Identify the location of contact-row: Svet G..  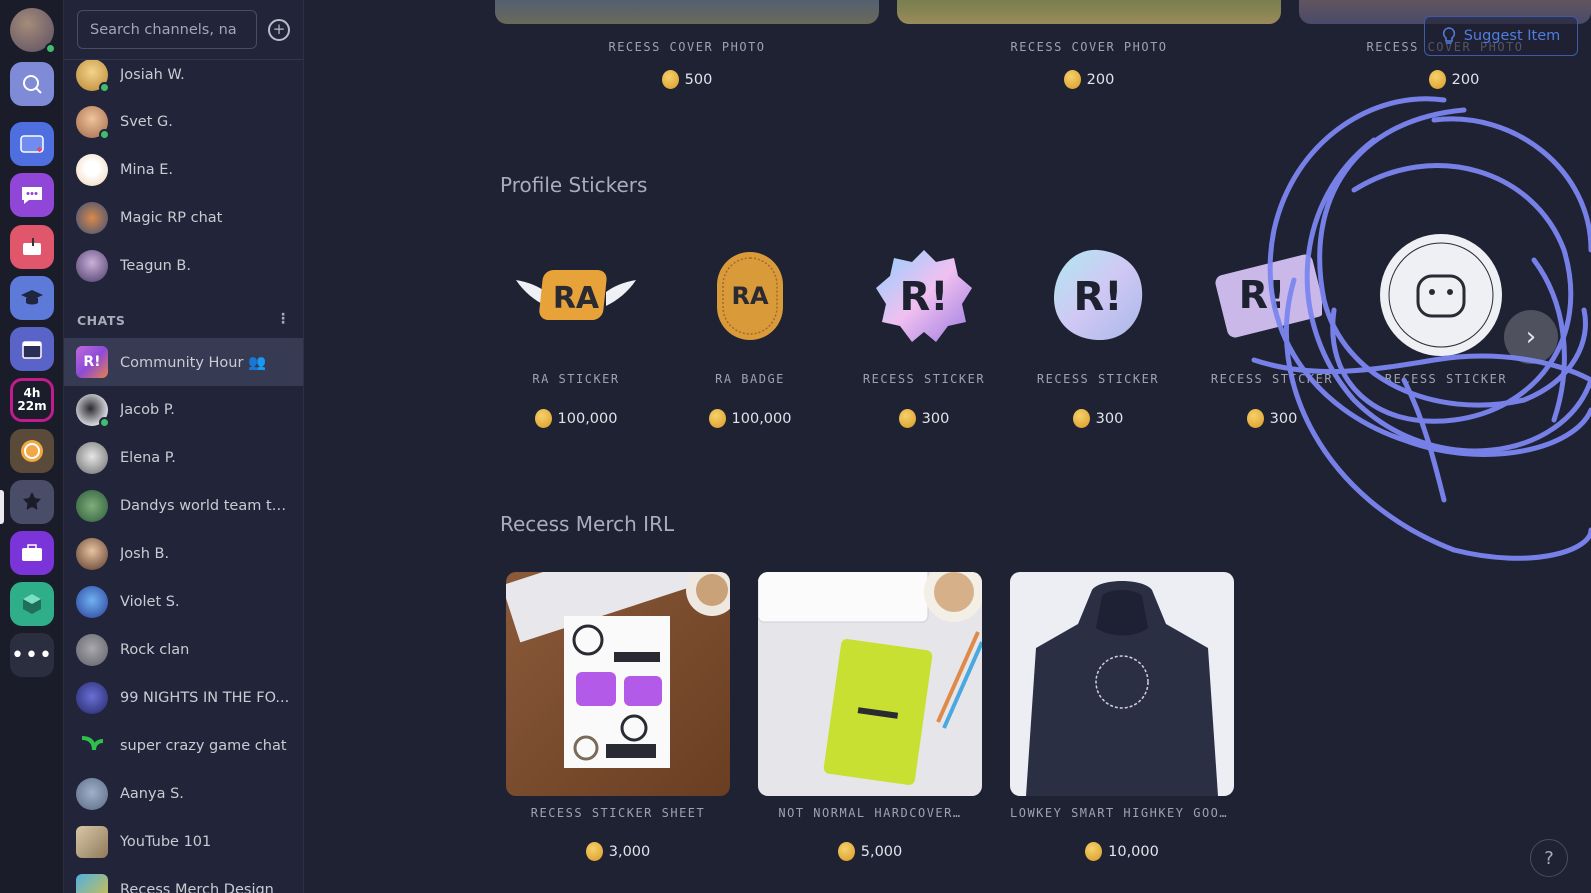
(183, 122).